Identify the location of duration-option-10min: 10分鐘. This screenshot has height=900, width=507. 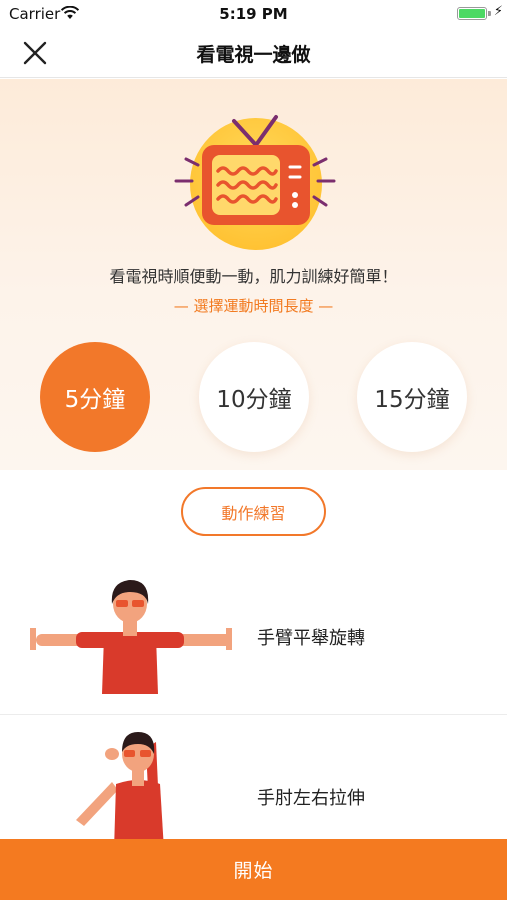
(254, 397).